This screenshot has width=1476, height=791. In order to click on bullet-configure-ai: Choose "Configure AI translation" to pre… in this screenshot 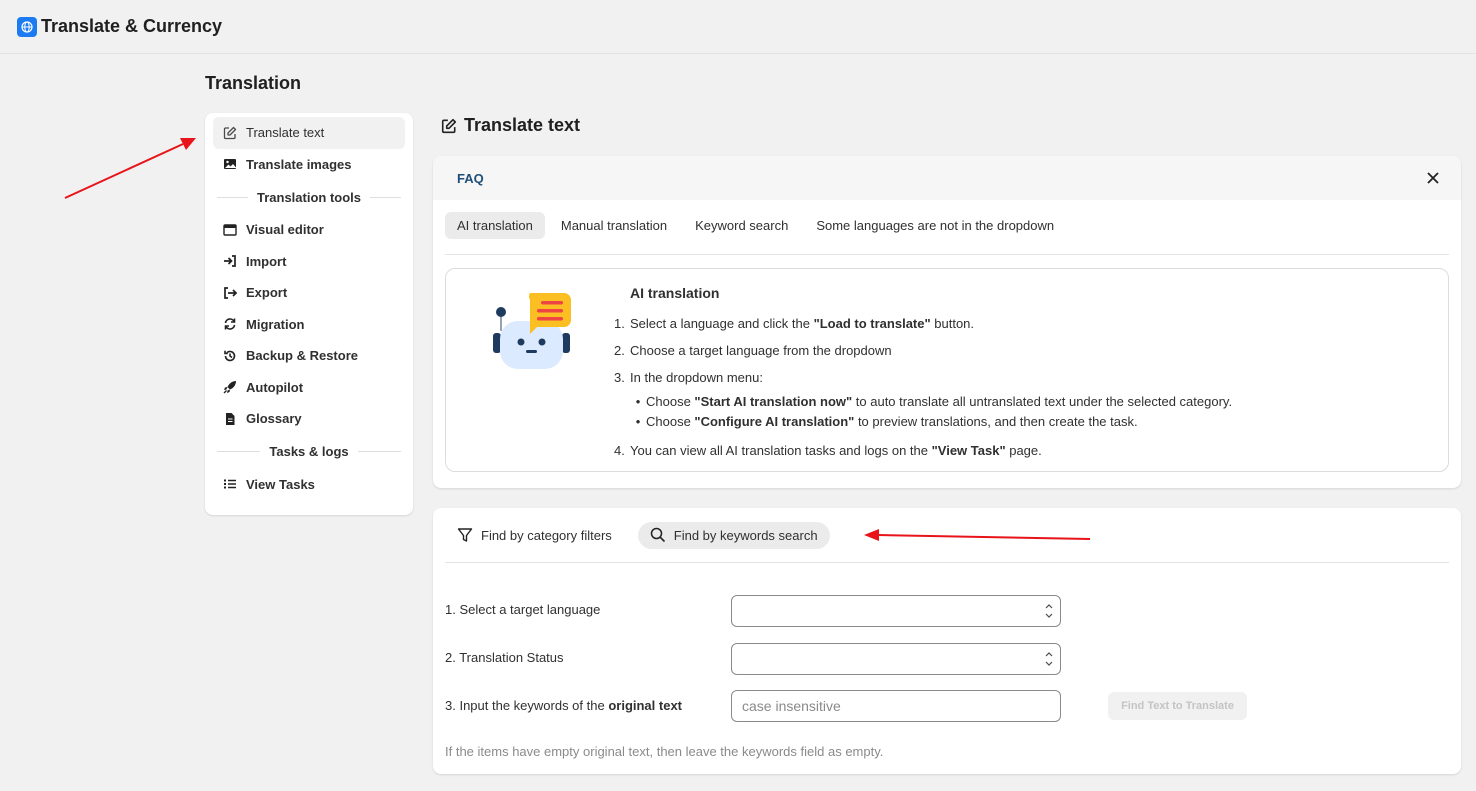, I will do `click(931, 422)`.